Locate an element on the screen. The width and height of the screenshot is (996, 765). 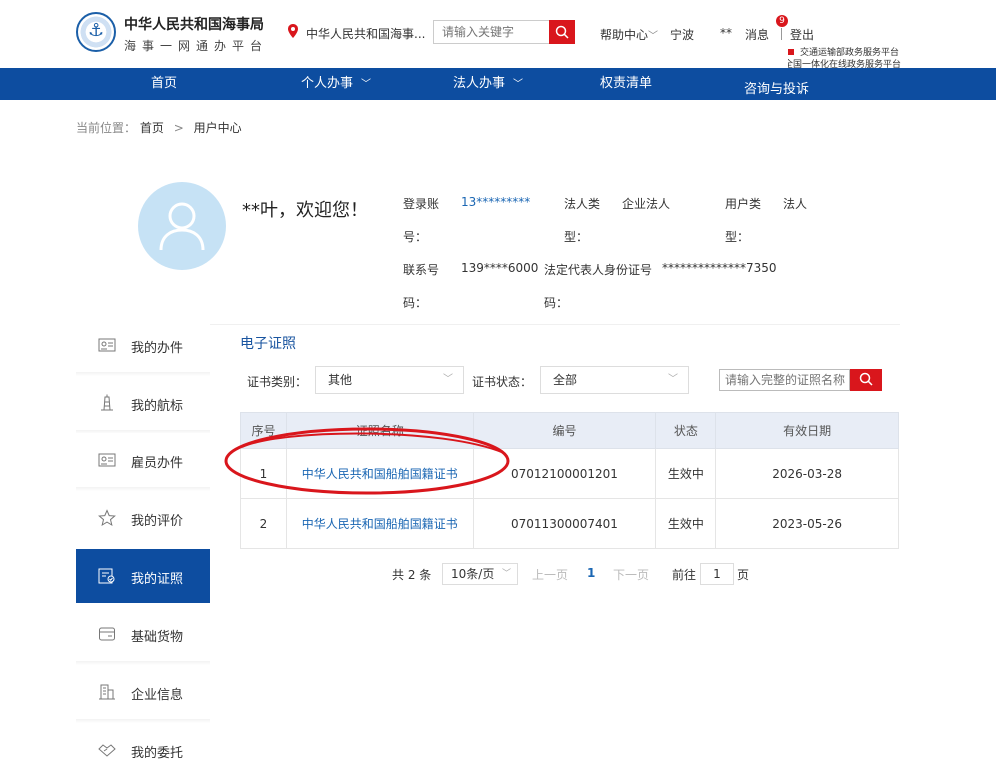
cell-date: 2023-05-26 is located at coordinates (807, 523).